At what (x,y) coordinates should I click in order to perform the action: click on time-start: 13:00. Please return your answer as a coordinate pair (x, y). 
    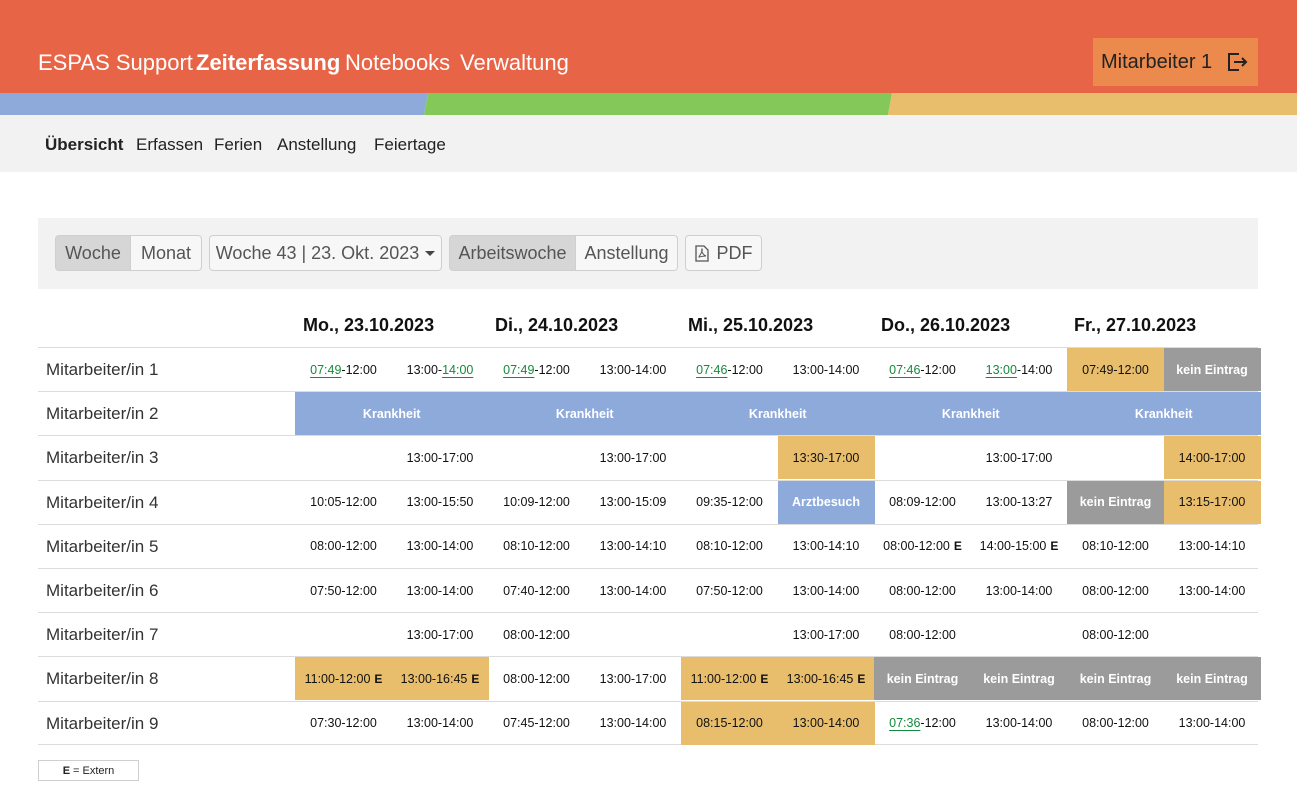
    Looking at the image, I should click on (1001, 370).